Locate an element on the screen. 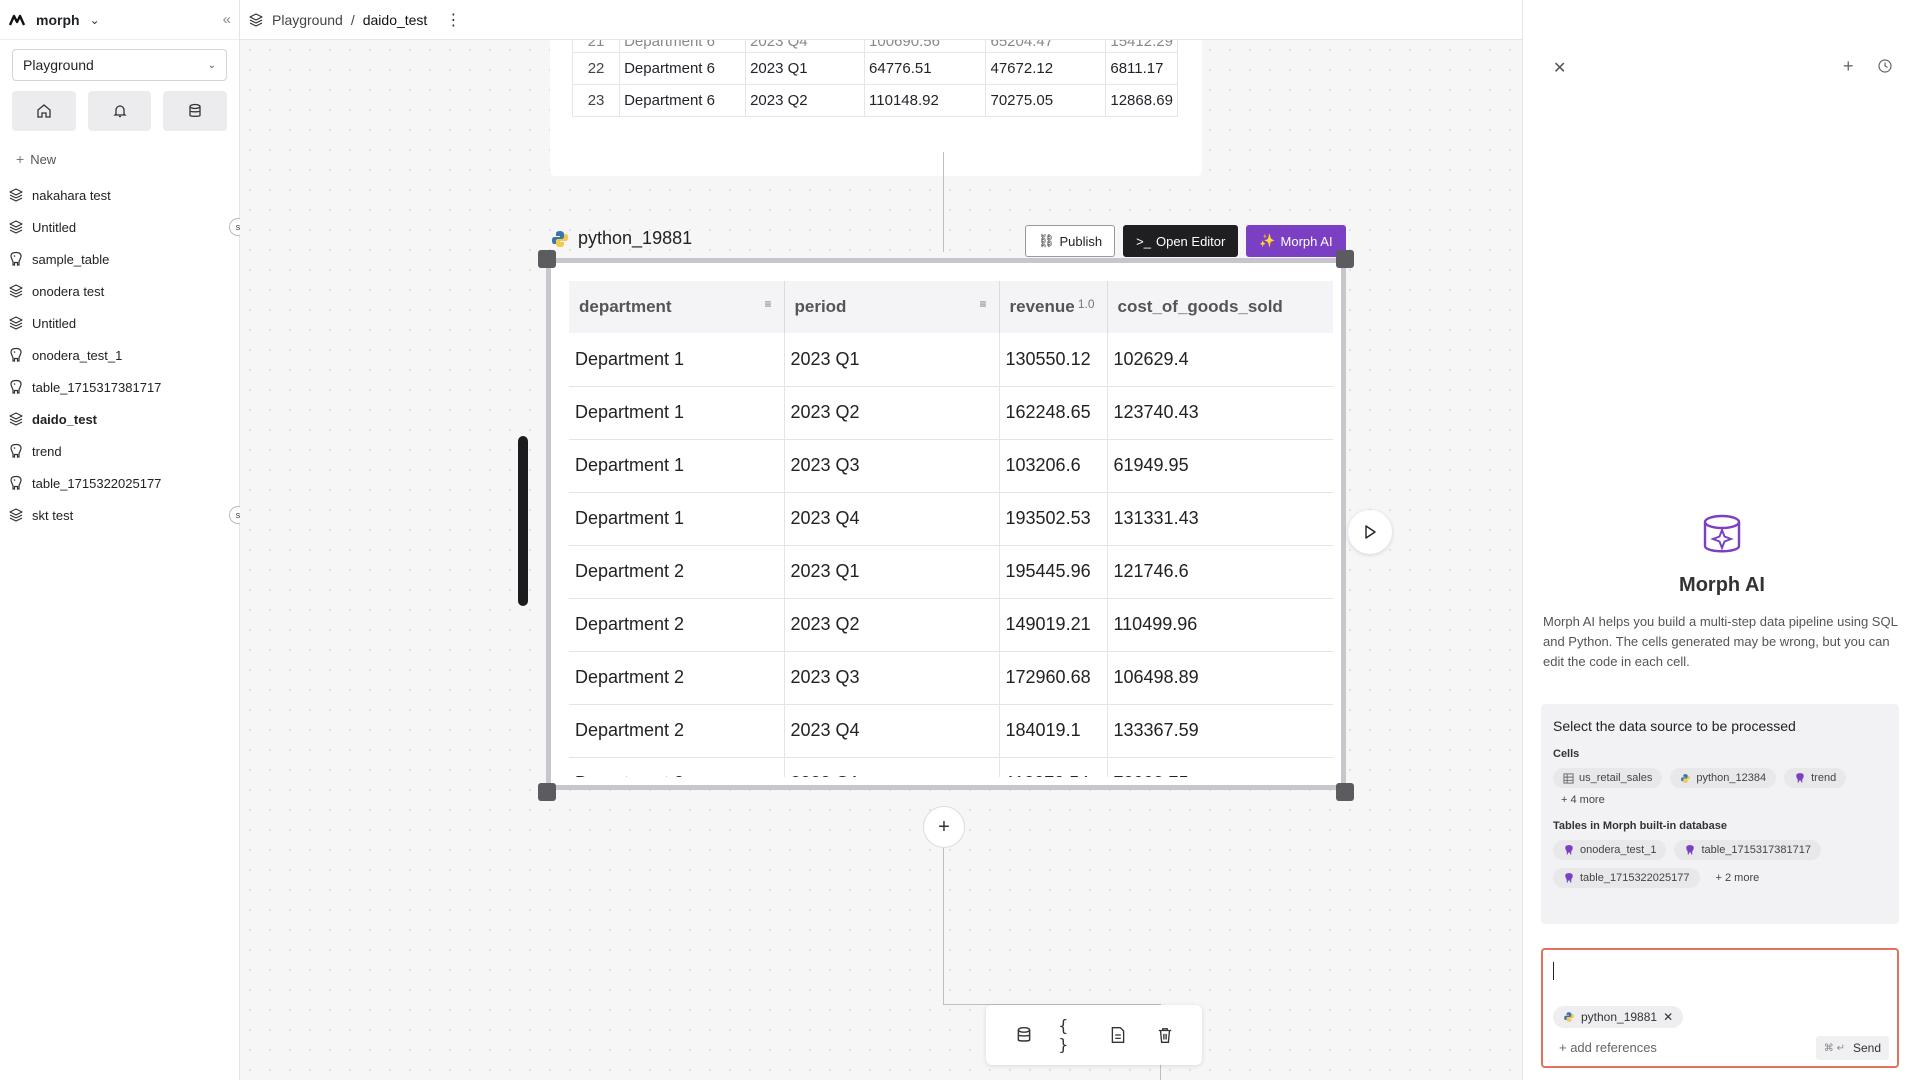 This screenshot has height=1080, width=1920. table-row: Department 2 2023 Q1 195445.96 121746.6 is located at coordinates (951, 572).